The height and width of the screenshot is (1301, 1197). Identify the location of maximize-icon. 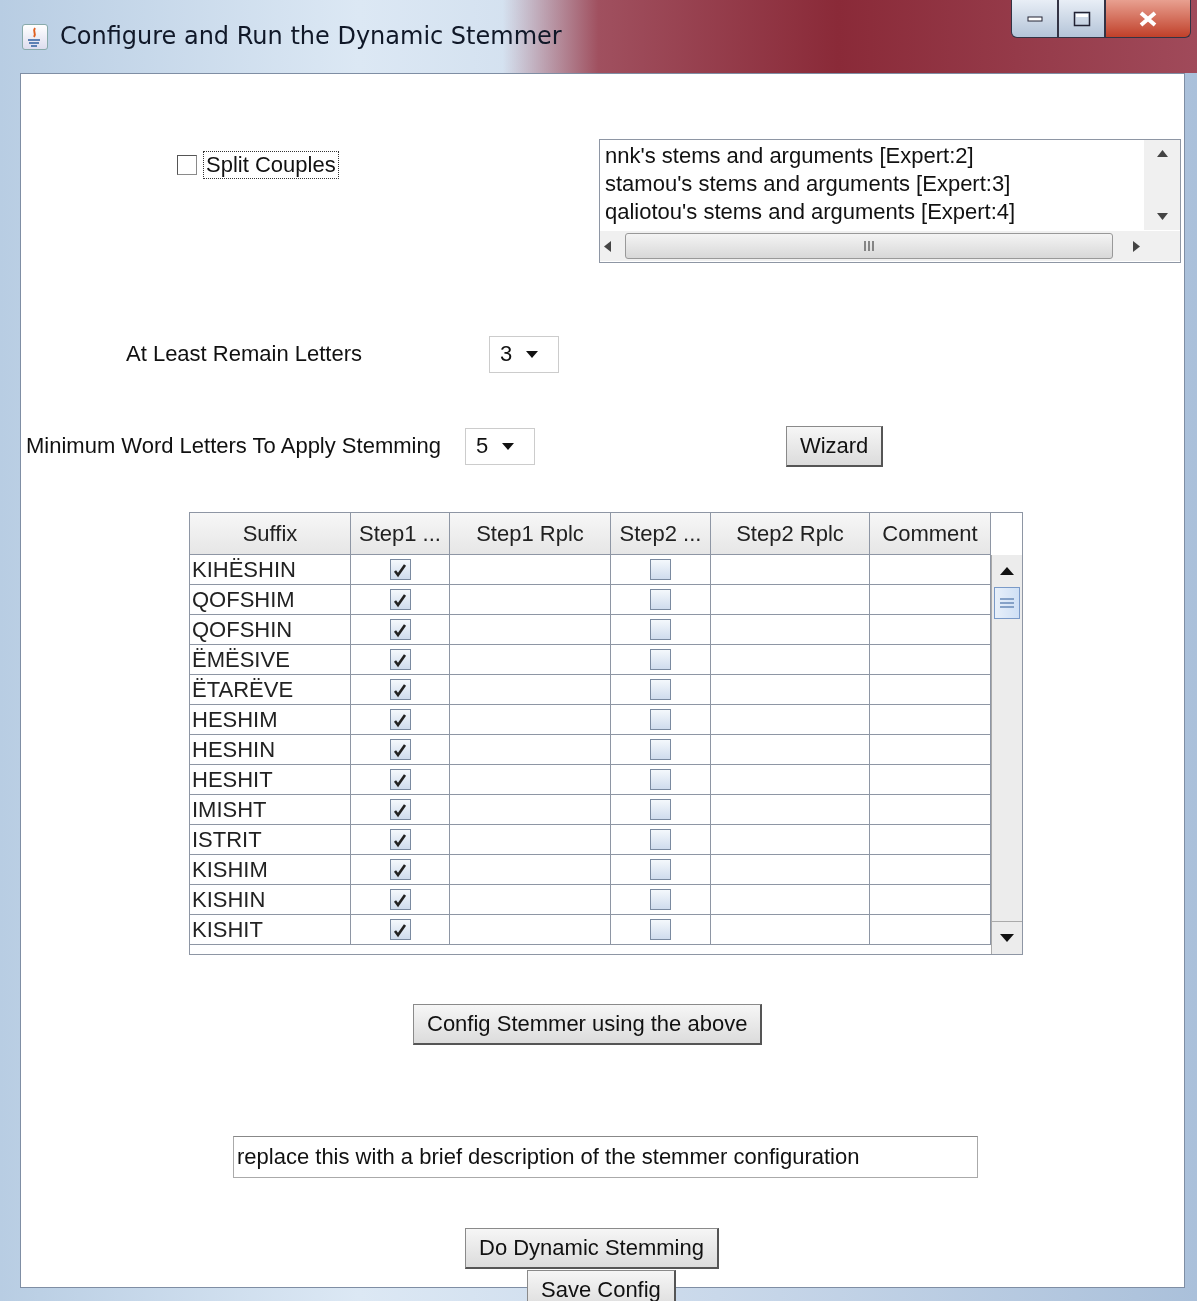
(1081, 18).